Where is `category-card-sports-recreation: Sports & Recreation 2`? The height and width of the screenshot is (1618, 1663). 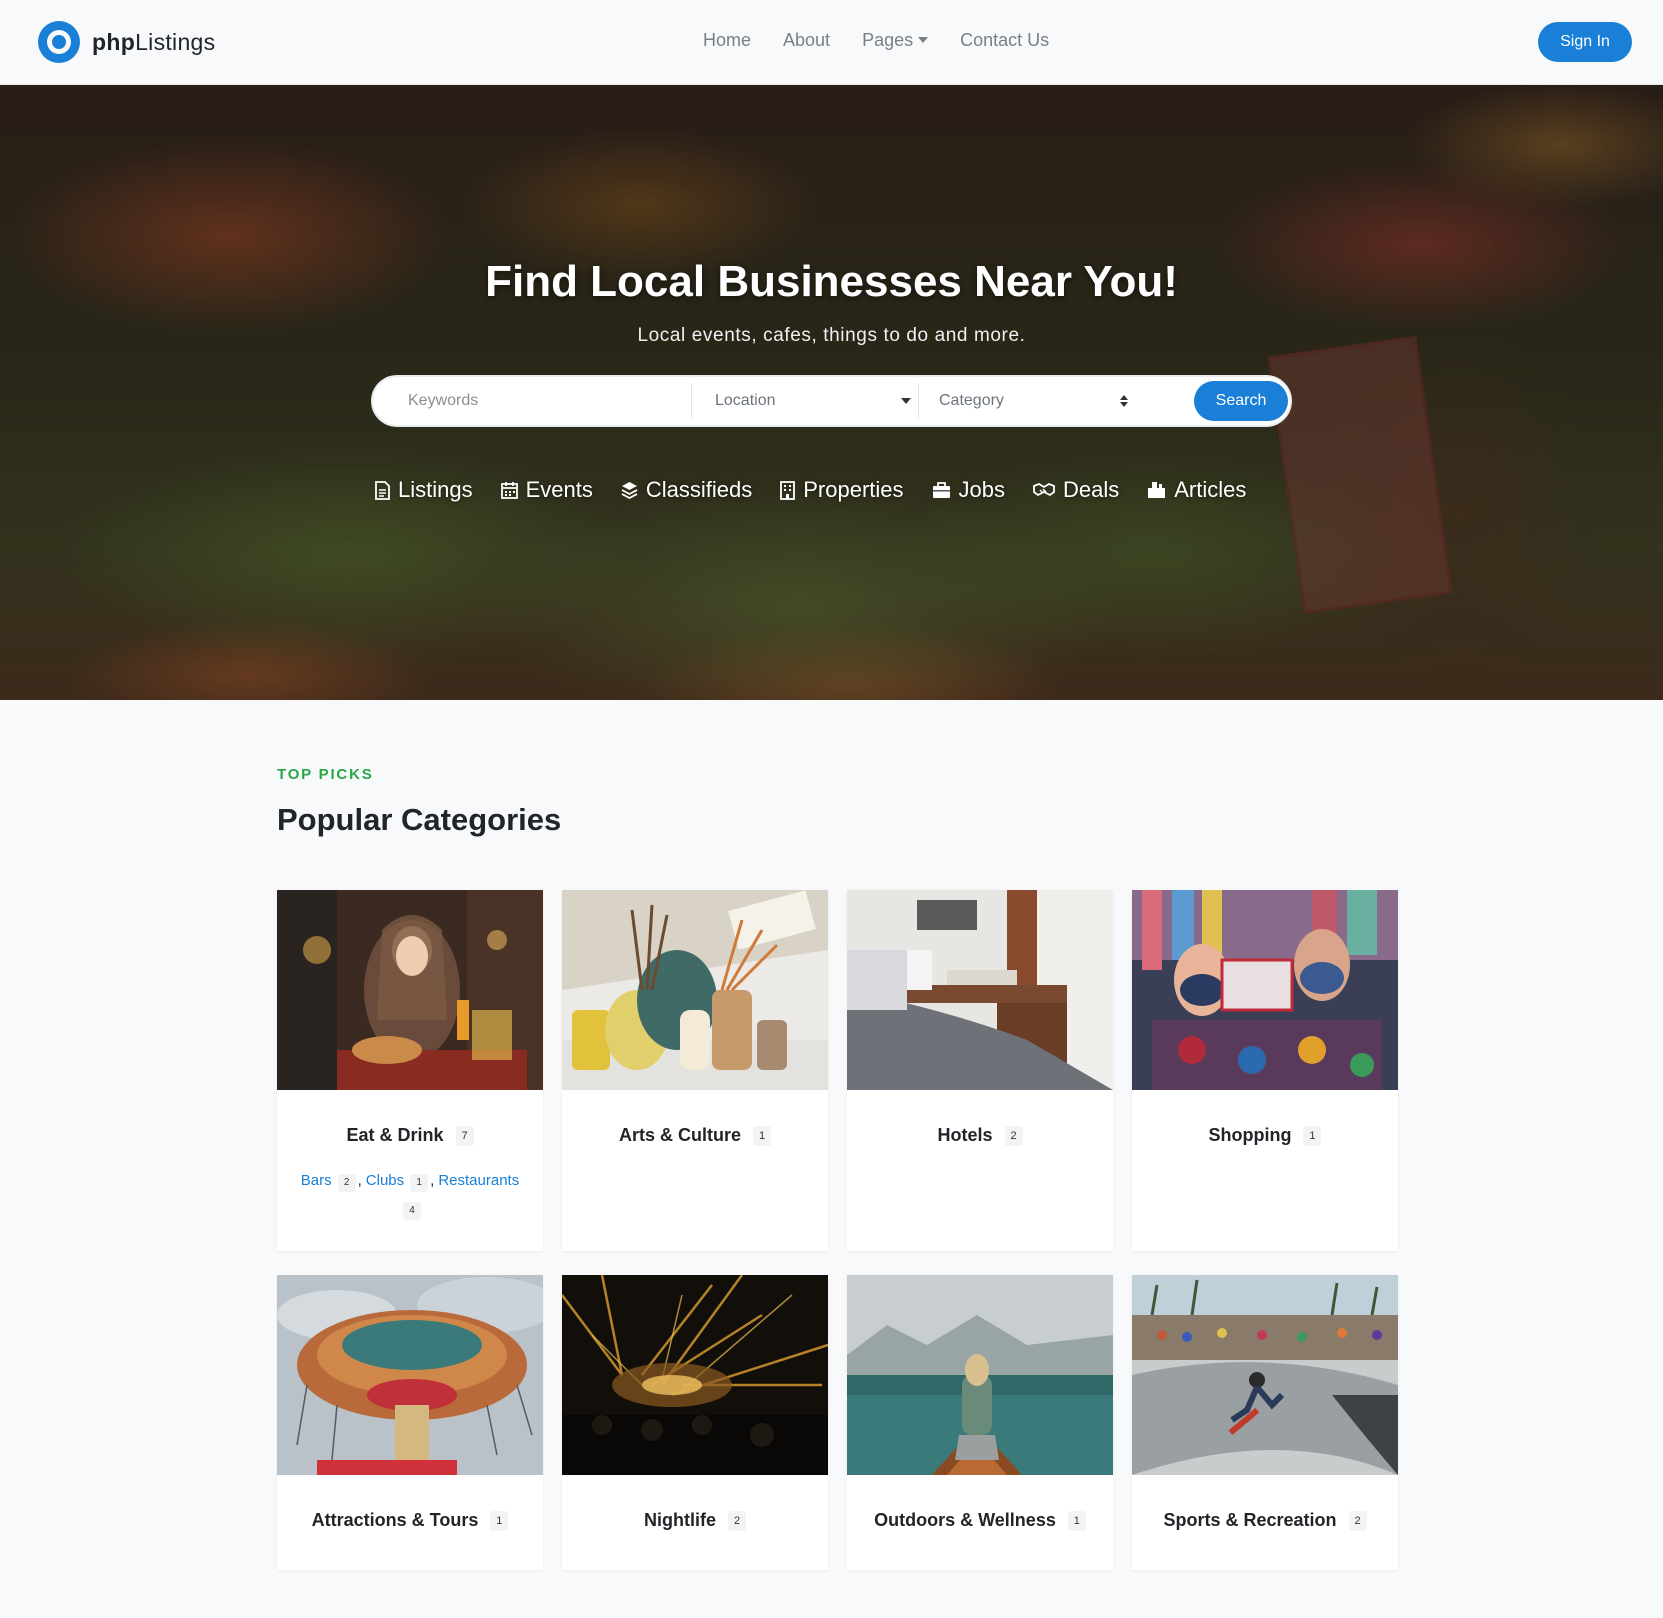 category-card-sports-recreation: Sports & Recreation 2 is located at coordinates (1265, 1422).